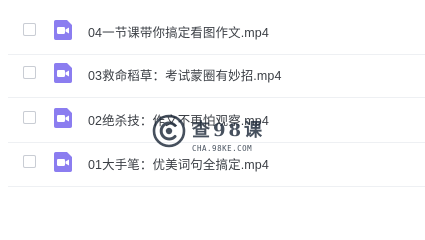 The height and width of the screenshot is (240, 425). I want to click on file-name: 04一节课带你搞定看图作文.mp4, so click(178, 31).